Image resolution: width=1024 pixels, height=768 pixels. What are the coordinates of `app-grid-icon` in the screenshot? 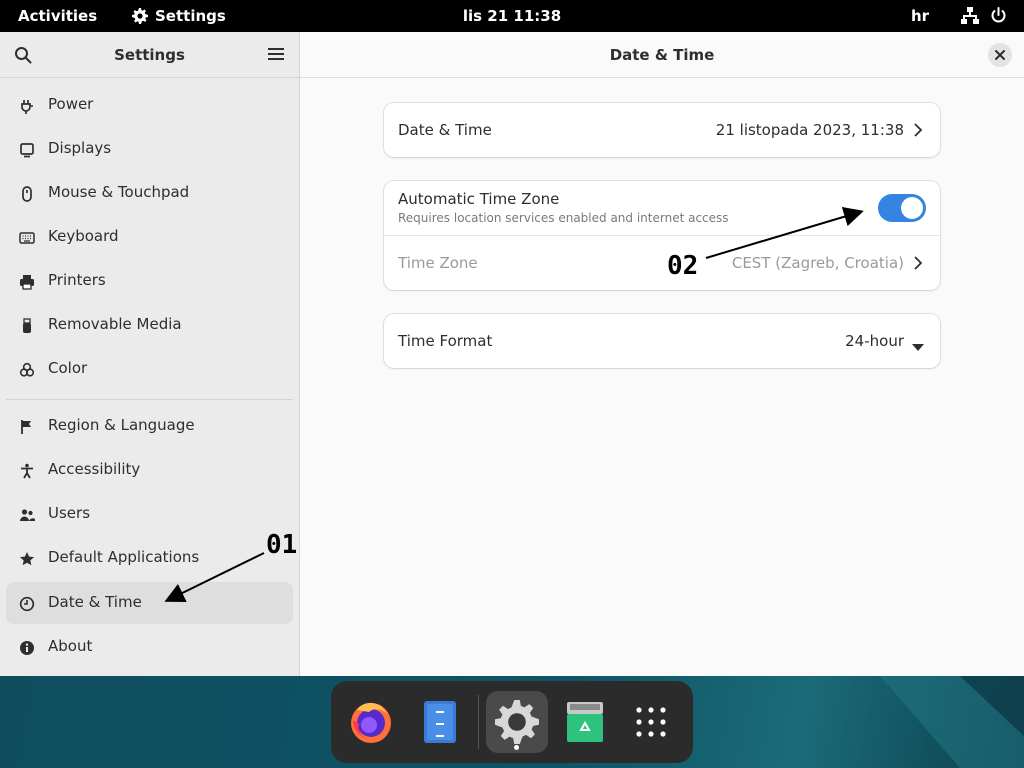 It's located at (651, 722).